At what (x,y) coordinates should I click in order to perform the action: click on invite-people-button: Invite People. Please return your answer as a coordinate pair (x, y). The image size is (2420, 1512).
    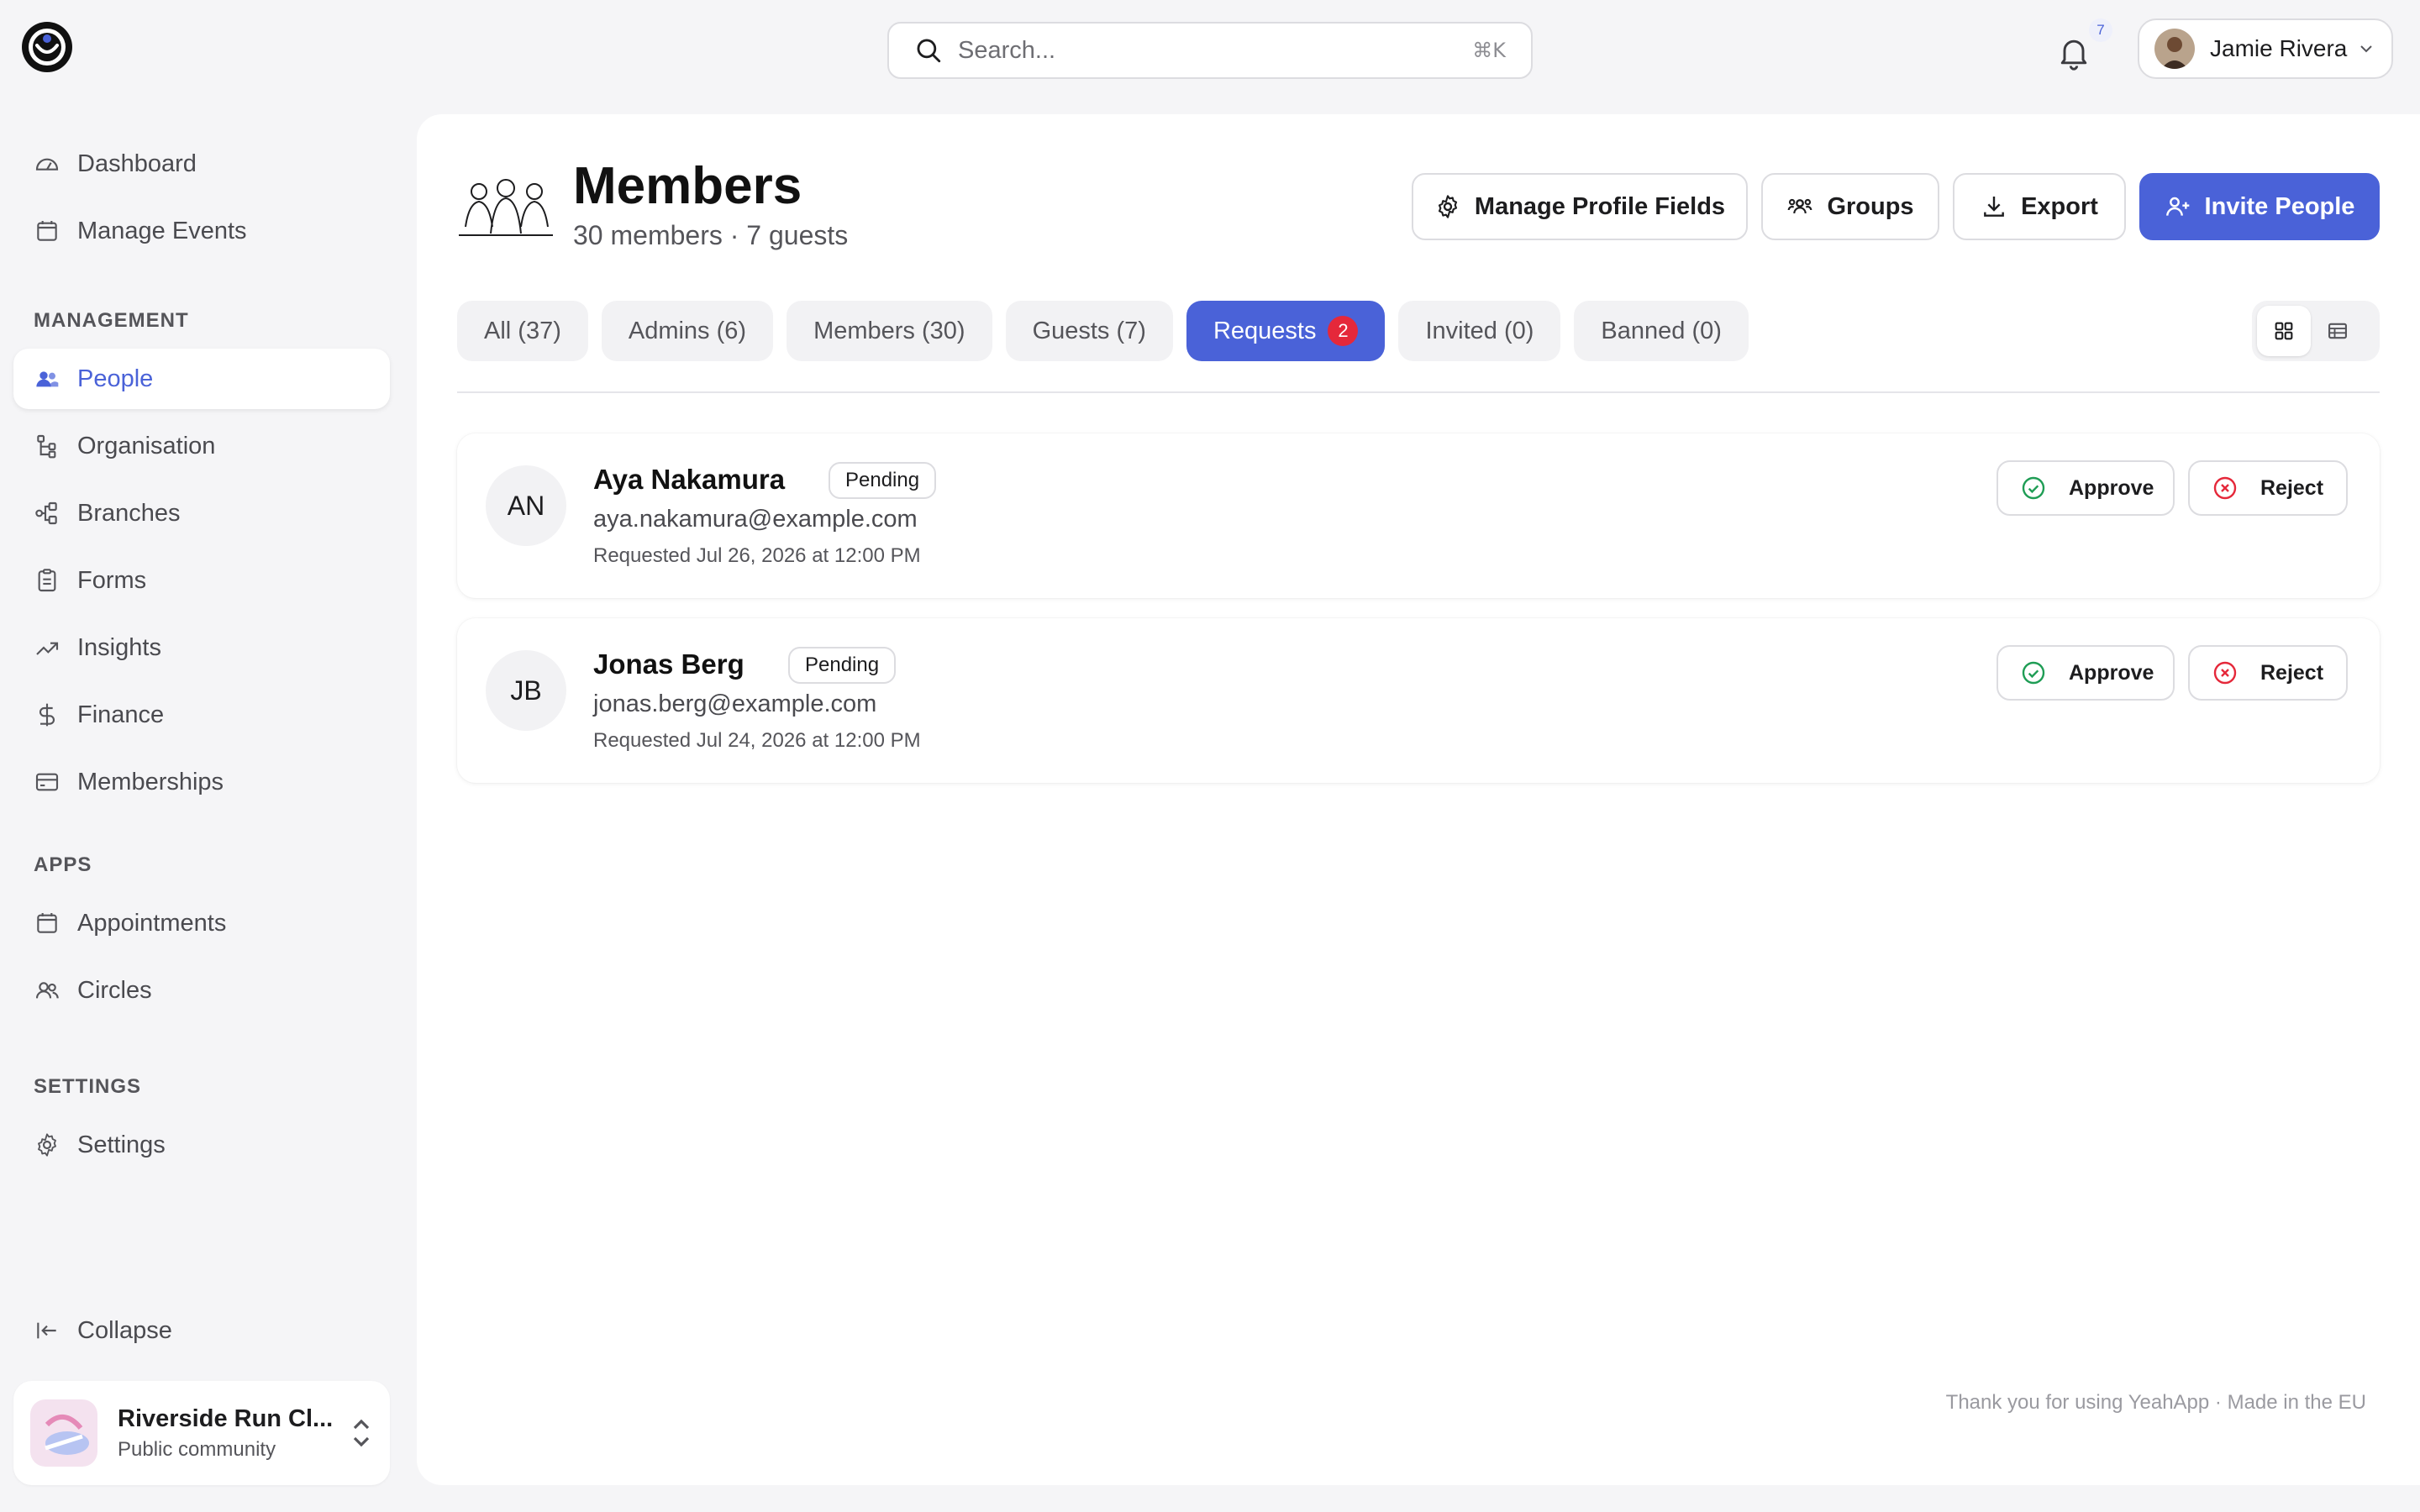
    Looking at the image, I should click on (2260, 206).